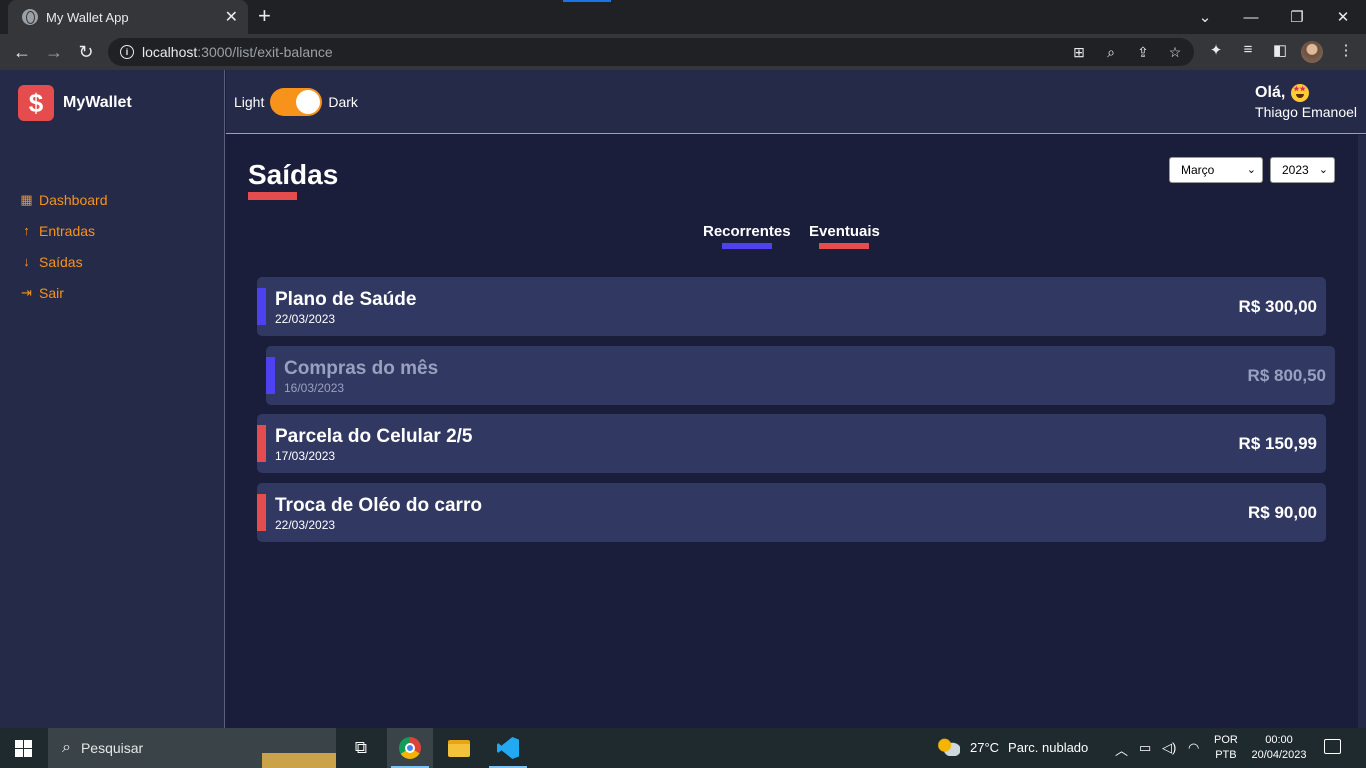 This screenshot has height=768, width=1366. Describe the element at coordinates (97, 102) in the screenshot. I see `brand-name: MyWallet` at that location.